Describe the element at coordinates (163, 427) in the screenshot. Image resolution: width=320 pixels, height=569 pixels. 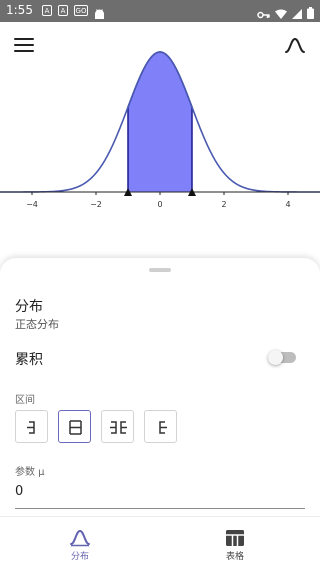
I see `right-bound-icon` at that location.